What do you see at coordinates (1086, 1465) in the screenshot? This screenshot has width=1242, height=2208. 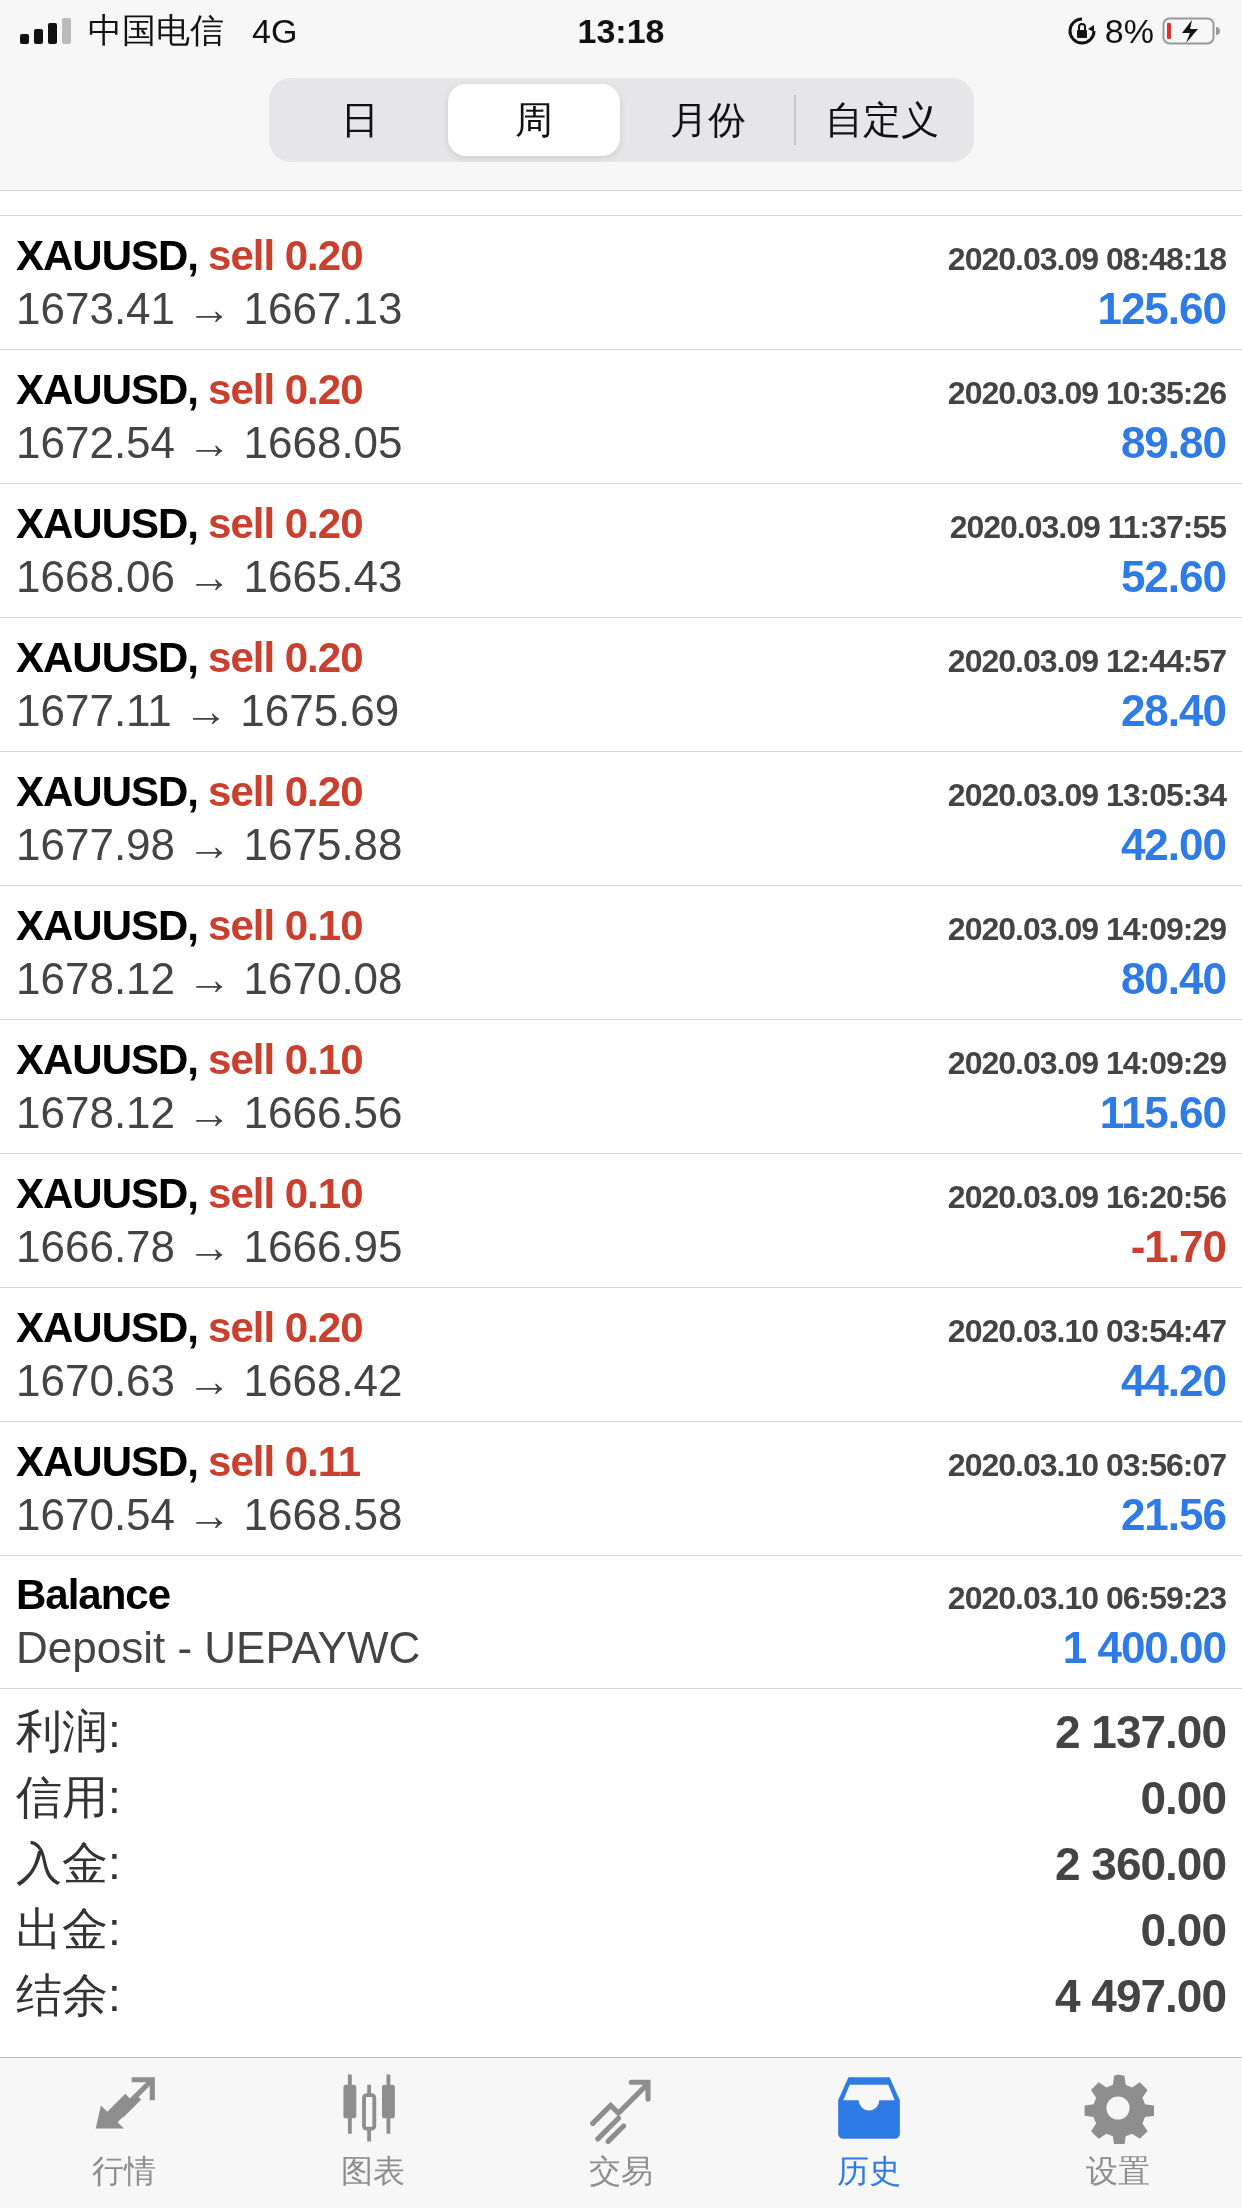 I see `deal-time: 2020.03.10 03:56:07` at bounding box center [1086, 1465].